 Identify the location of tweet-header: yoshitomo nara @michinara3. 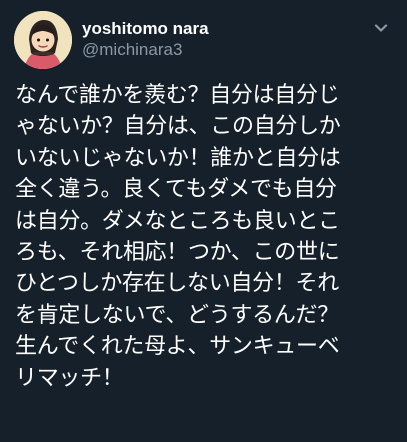
(203, 41).